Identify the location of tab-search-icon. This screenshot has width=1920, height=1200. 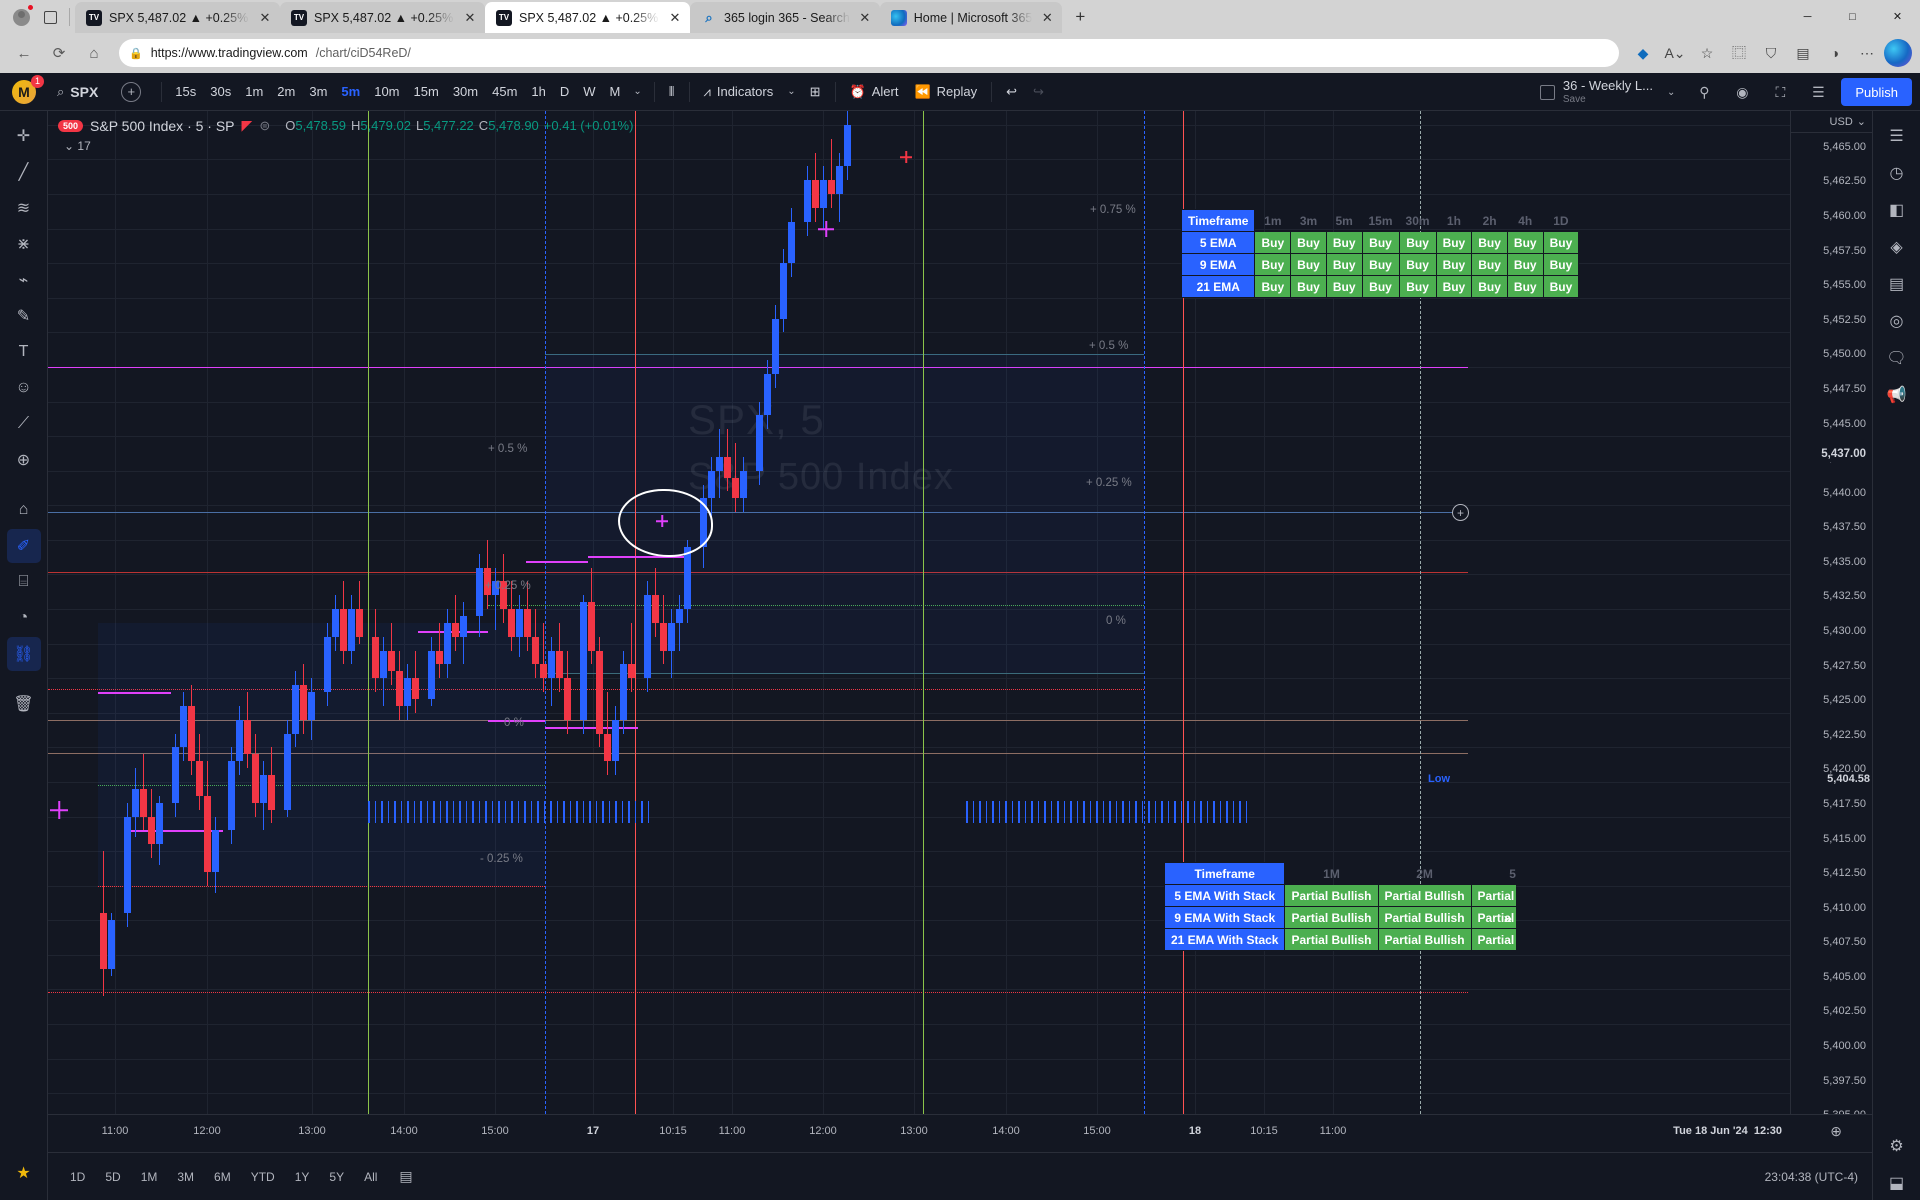
(50, 17).